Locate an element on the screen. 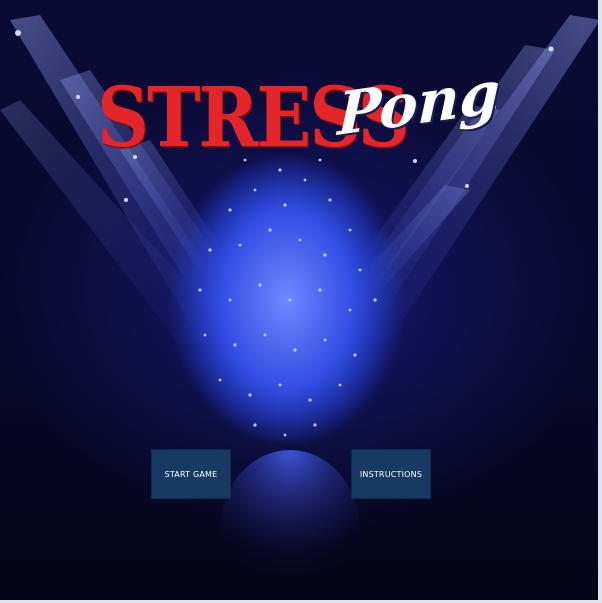 This screenshot has height=603, width=602. instructions-label: INSTRUCTIONS is located at coordinates (391, 474).